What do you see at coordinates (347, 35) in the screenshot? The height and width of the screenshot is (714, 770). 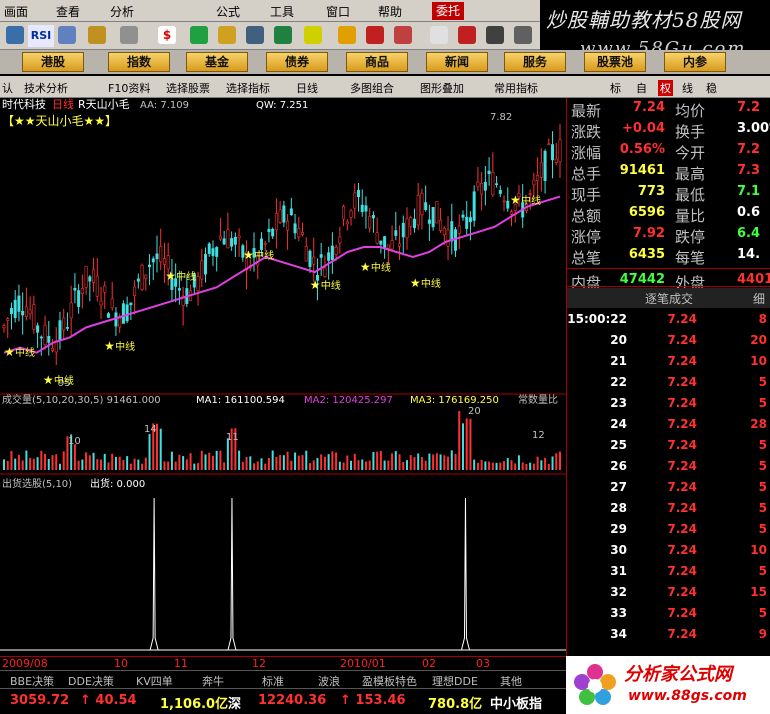 I see `diamond-icon` at bounding box center [347, 35].